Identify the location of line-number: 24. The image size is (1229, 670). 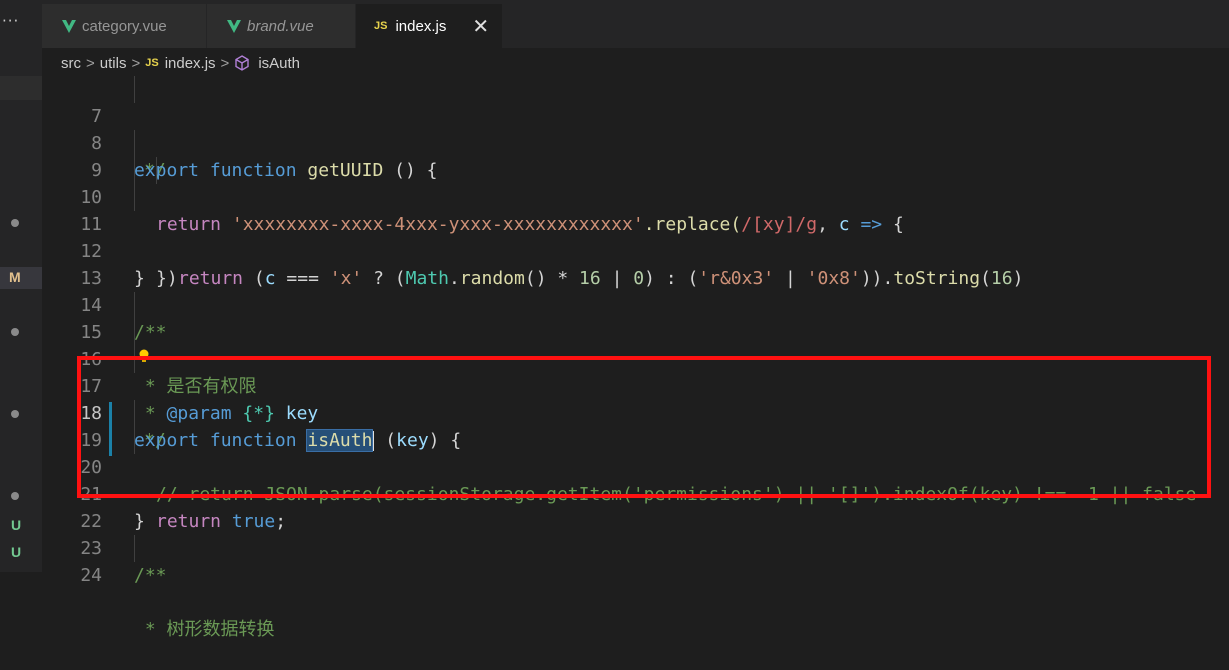
(91, 575).